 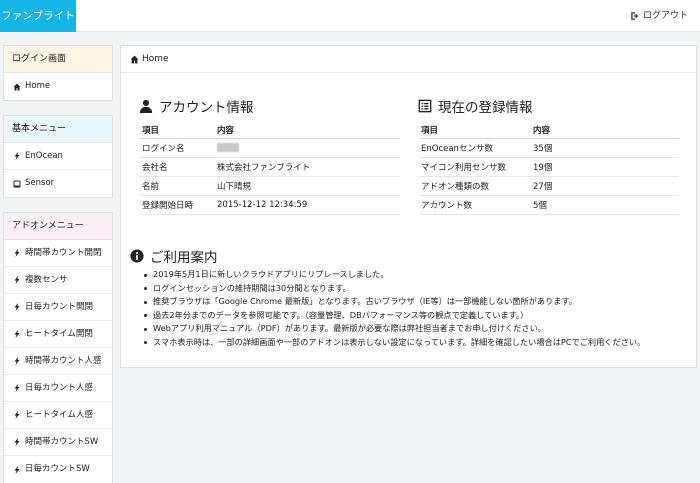 I want to click on row-value: 山下晴規, so click(x=307, y=186).